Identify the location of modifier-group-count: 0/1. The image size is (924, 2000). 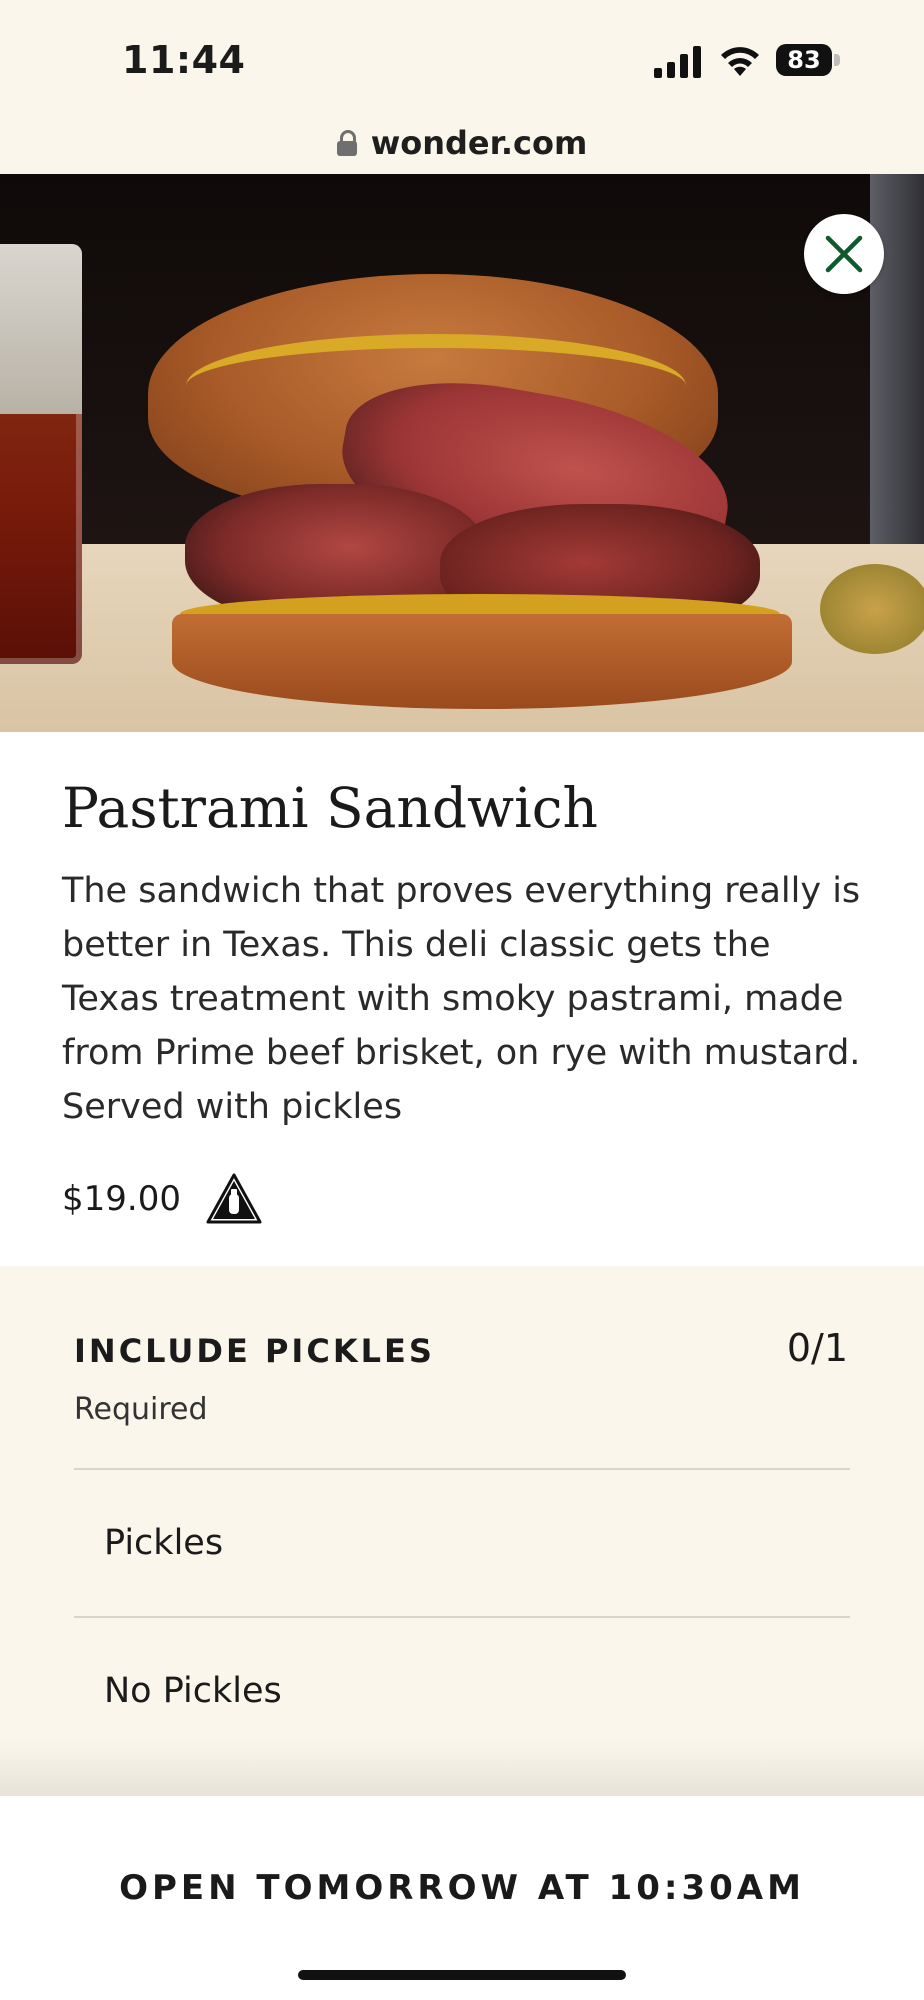
(817, 1348).